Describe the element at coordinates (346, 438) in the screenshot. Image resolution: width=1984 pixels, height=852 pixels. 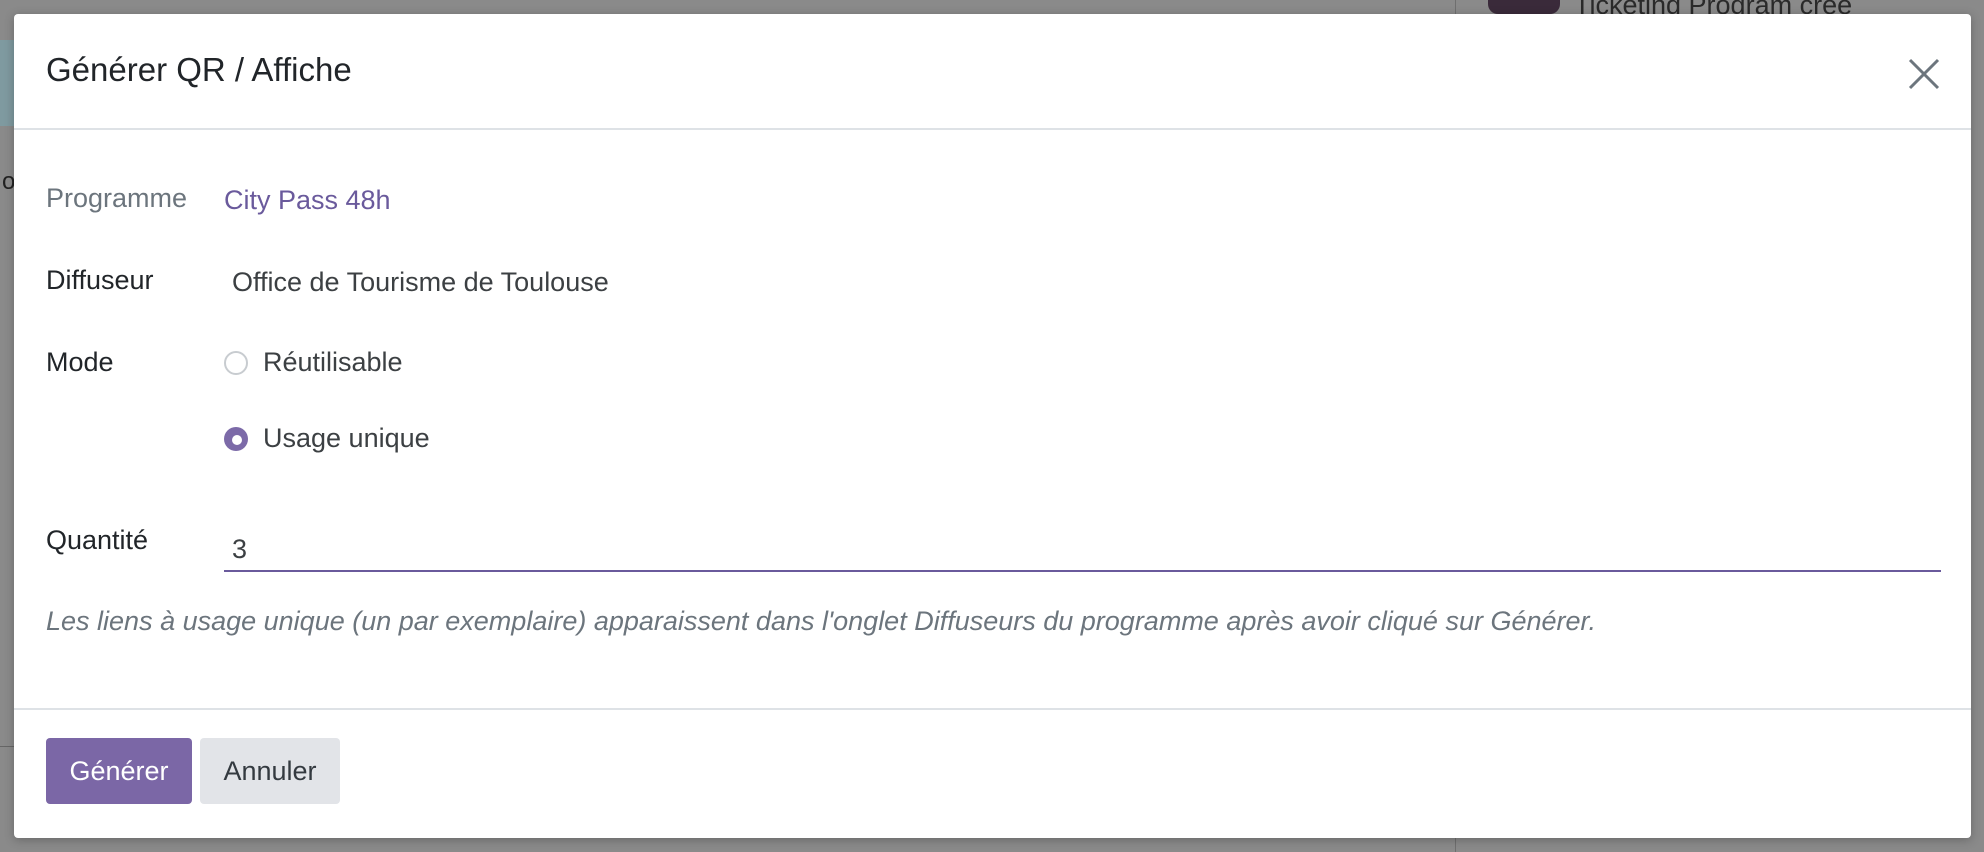
I see `mode-option-label: Usage unique` at that location.